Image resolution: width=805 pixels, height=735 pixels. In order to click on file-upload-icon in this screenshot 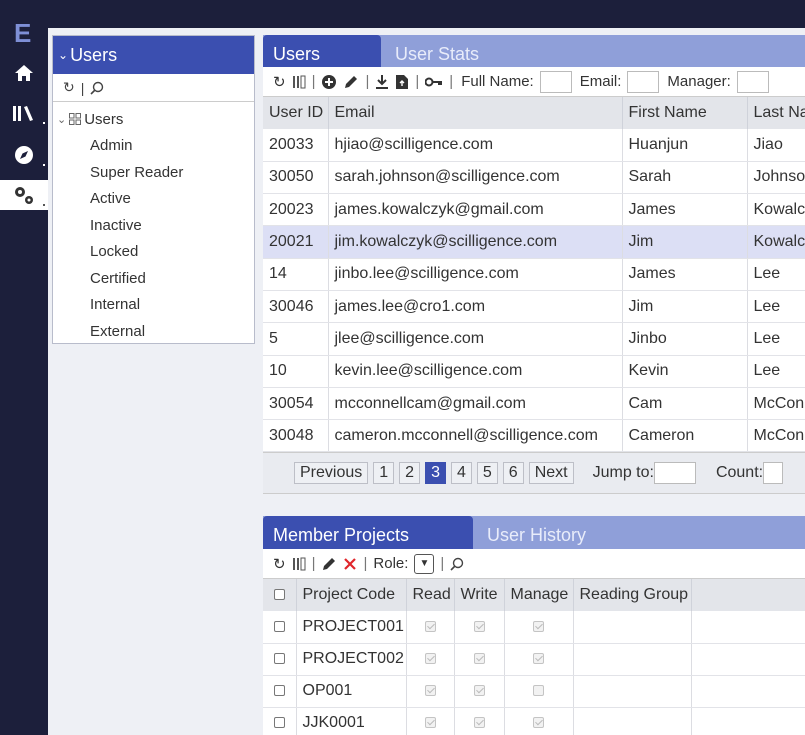, I will do `click(402, 82)`.